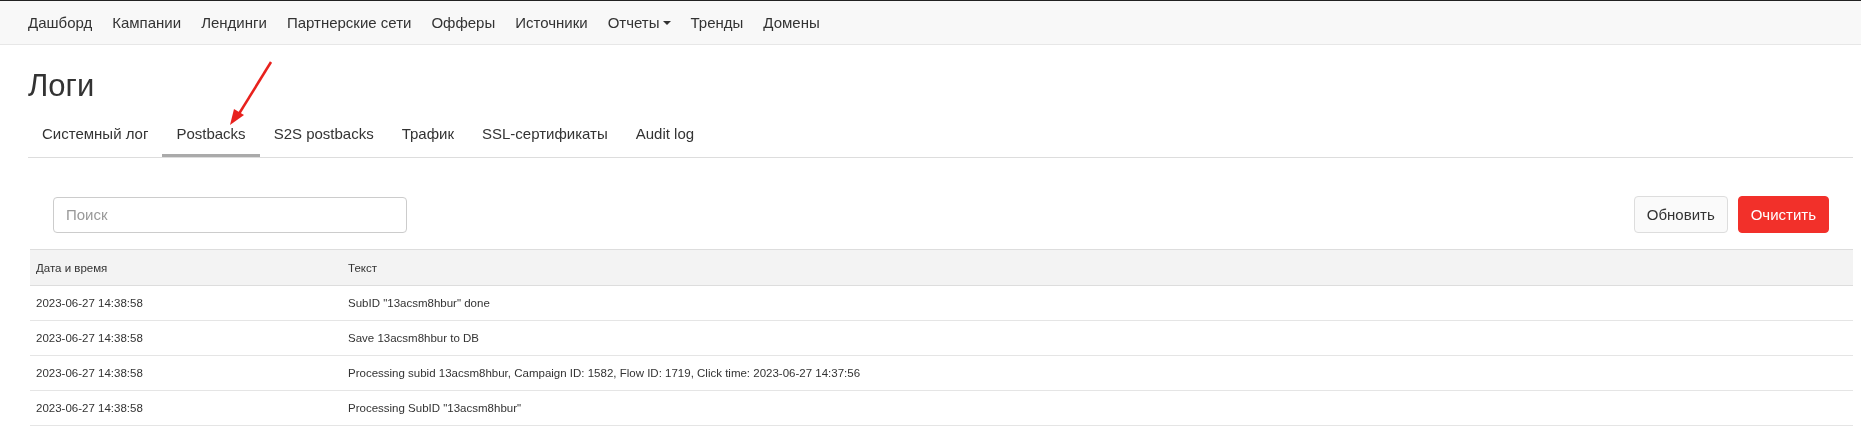 The width and height of the screenshot is (1861, 426). I want to click on nav-link: Источники, so click(551, 22).